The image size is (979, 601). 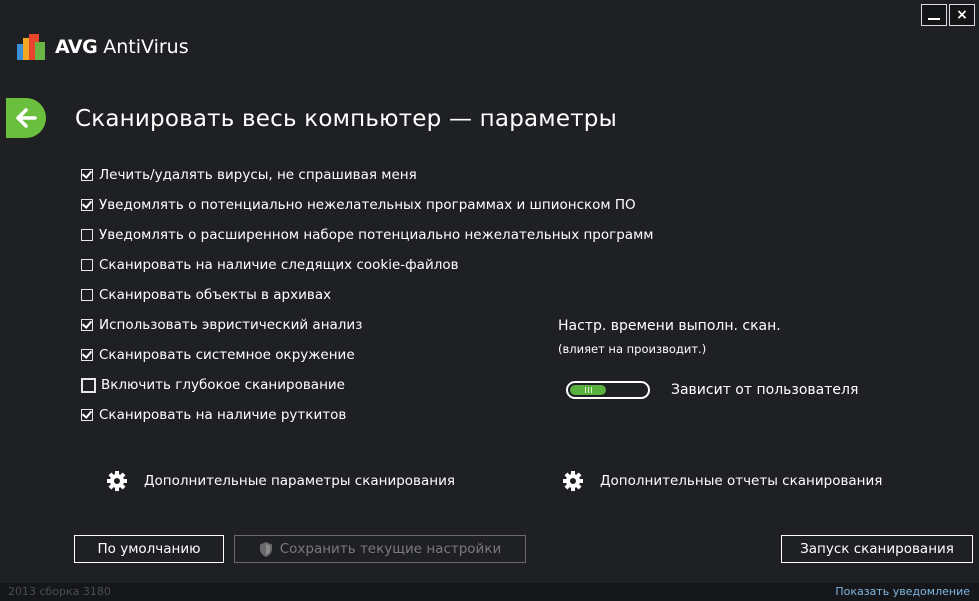 I want to click on arrow-left-icon, so click(x=26, y=118).